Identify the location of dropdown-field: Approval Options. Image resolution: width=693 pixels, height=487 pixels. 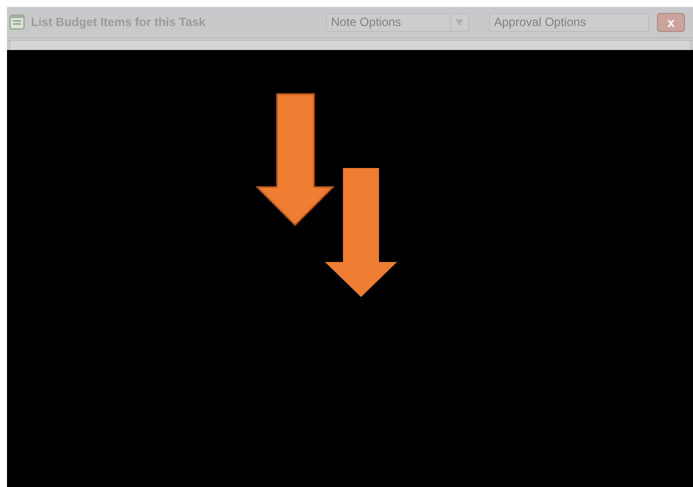
(569, 22).